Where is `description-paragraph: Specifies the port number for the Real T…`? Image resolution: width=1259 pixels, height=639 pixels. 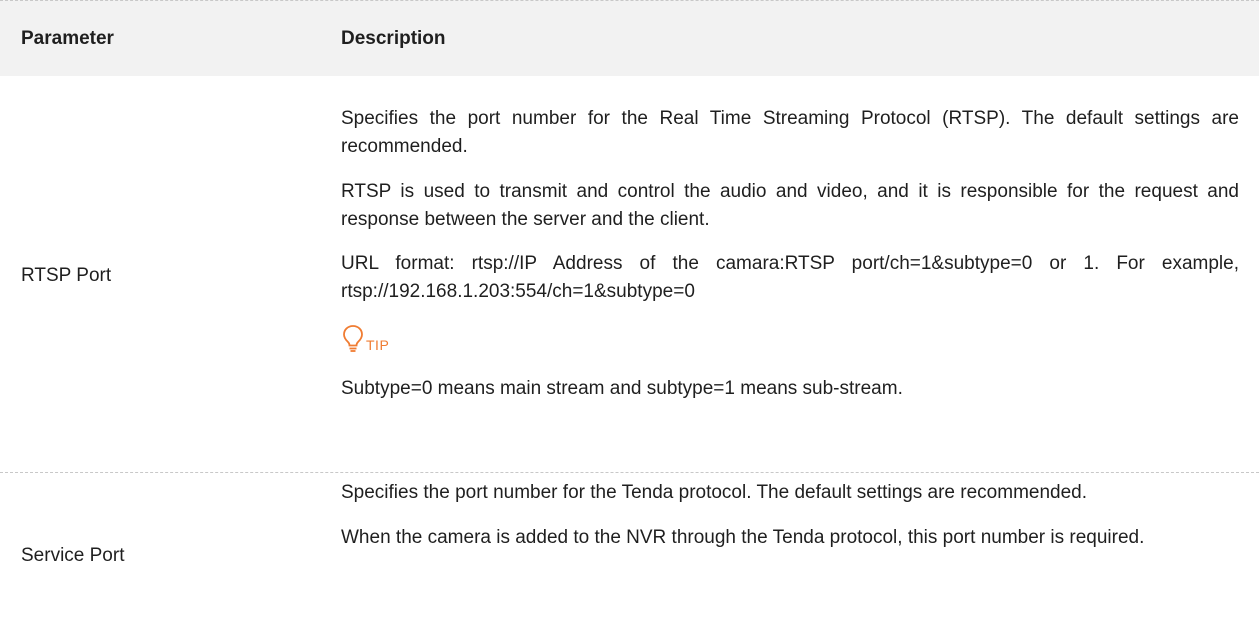 description-paragraph: Specifies the port number for the Real T… is located at coordinates (790, 132).